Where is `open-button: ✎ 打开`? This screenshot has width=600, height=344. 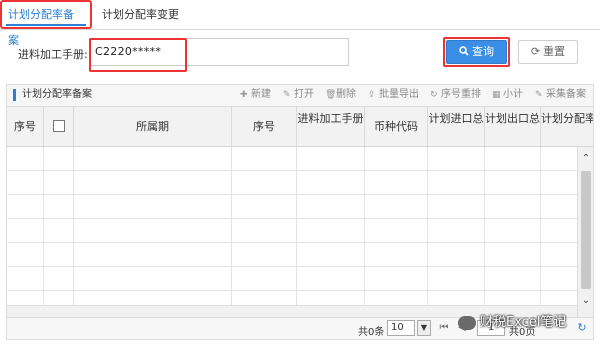 open-button: ✎ 打开 is located at coordinates (298, 95).